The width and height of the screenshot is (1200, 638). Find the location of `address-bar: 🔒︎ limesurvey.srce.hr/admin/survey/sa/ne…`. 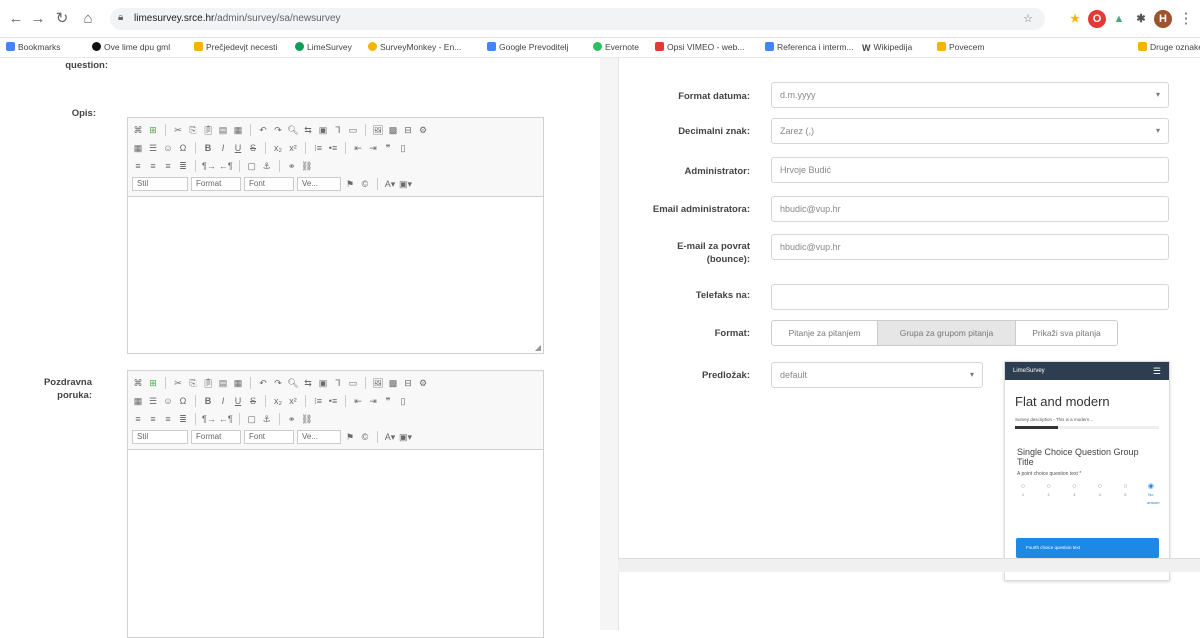

address-bar: 🔒︎ limesurvey.srce.hr/admin/survey/sa/ne… is located at coordinates (577, 19).